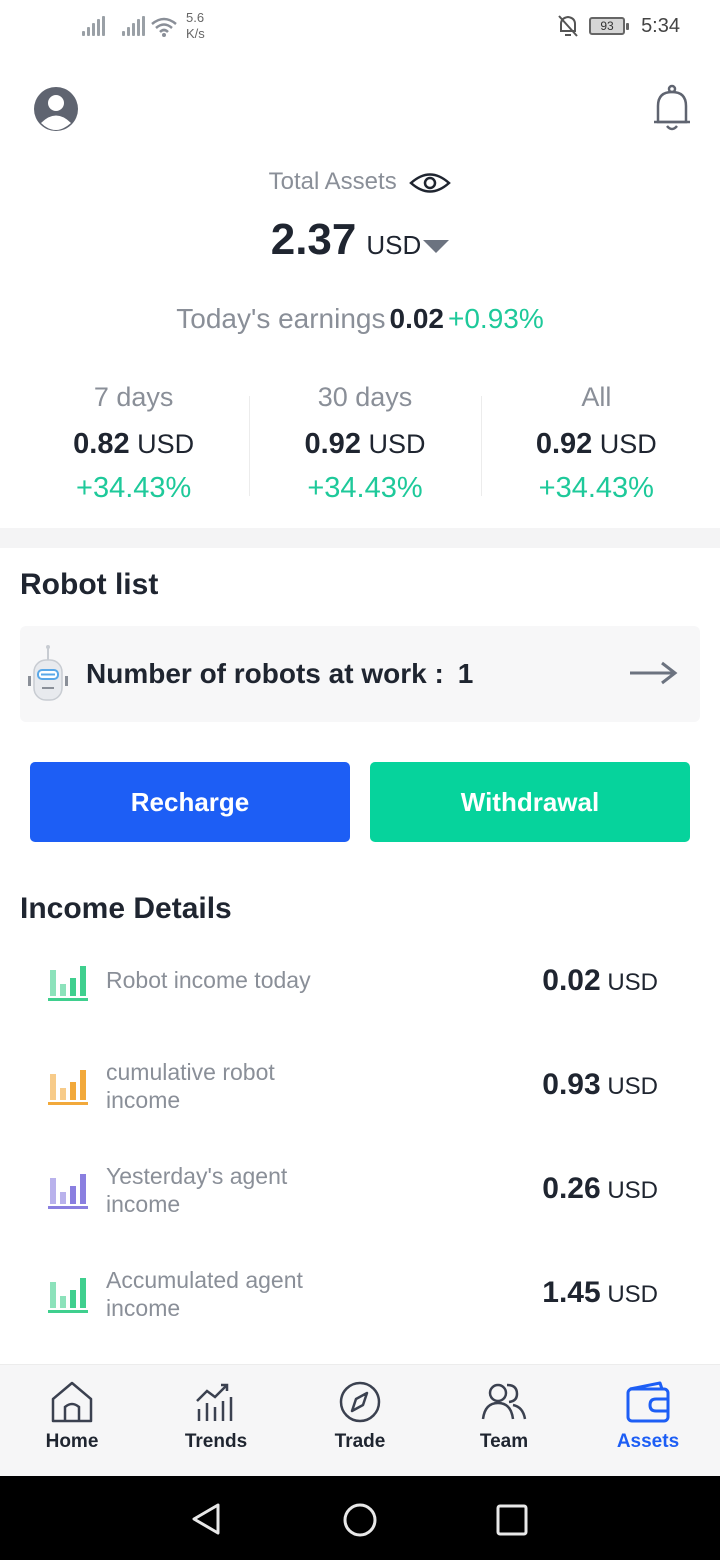  What do you see at coordinates (360, 240) in the screenshot?
I see `total-assets-amount: 2.37 USD` at bounding box center [360, 240].